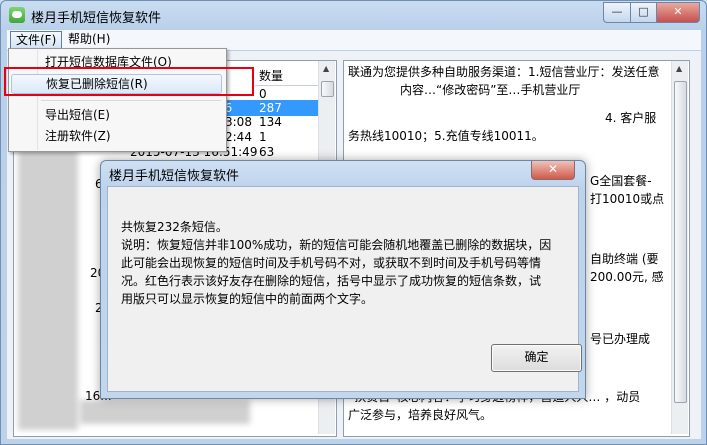 The height and width of the screenshot is (445, 707). What do you see at coordinates (678, 12) in the screenshot?
I see `close-button: ✕` at bounding box center [678, 12].